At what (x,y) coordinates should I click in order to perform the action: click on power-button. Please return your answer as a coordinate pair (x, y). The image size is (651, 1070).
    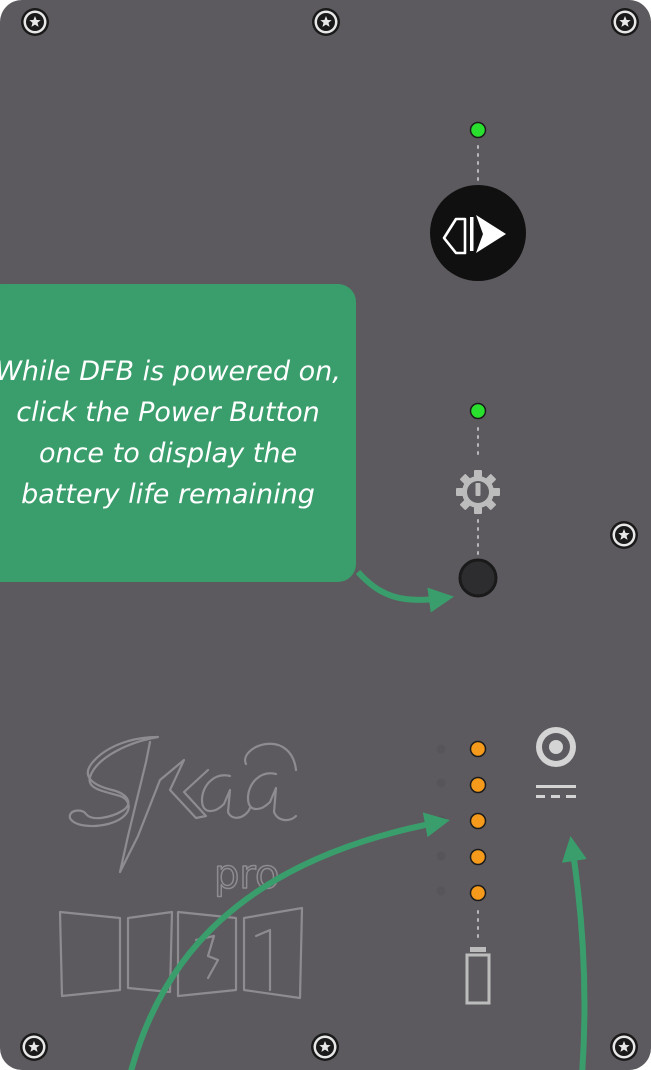
    Looking at the image, I should click on (478, 578).